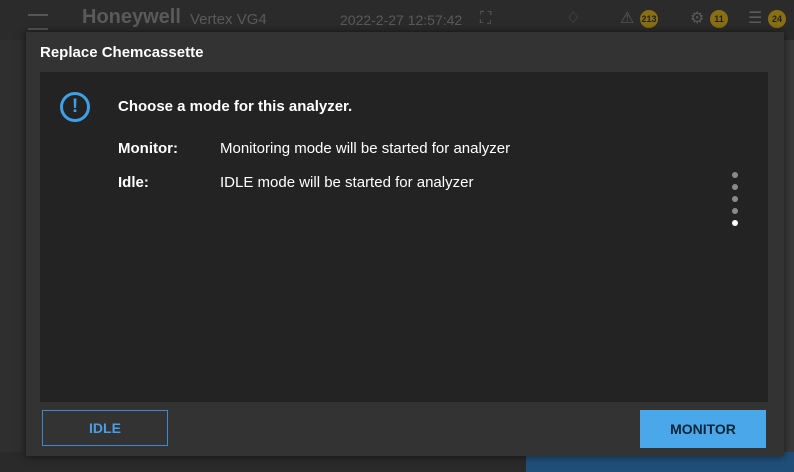  What do you see at coordinates (122, 52) in the screenshot?
I see `dialog-title: Replace Chemcassette` at bounding box center [122, 52].